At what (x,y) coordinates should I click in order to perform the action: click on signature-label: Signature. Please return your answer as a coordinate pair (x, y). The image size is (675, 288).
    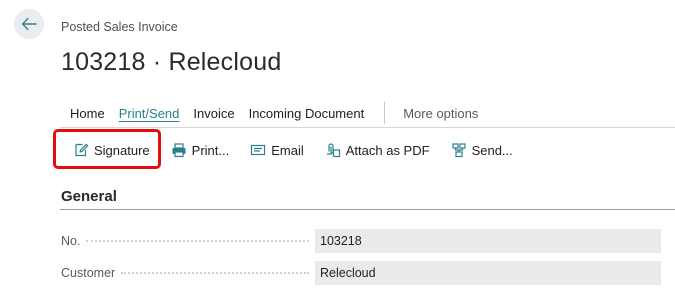
    Looking at the image, I should click on (122, 150).